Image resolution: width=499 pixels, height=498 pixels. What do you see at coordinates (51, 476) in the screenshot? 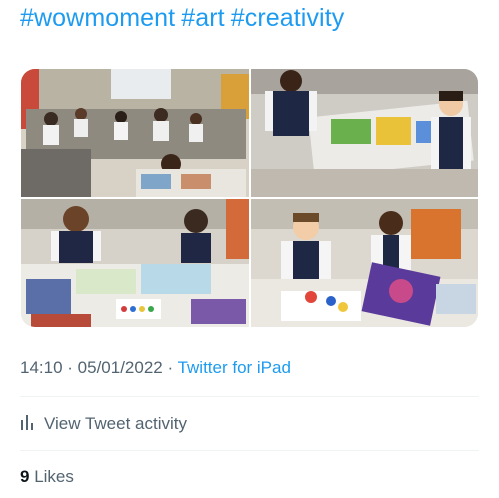
I see `likes-label: Likes` at bounding box center [51, 476].